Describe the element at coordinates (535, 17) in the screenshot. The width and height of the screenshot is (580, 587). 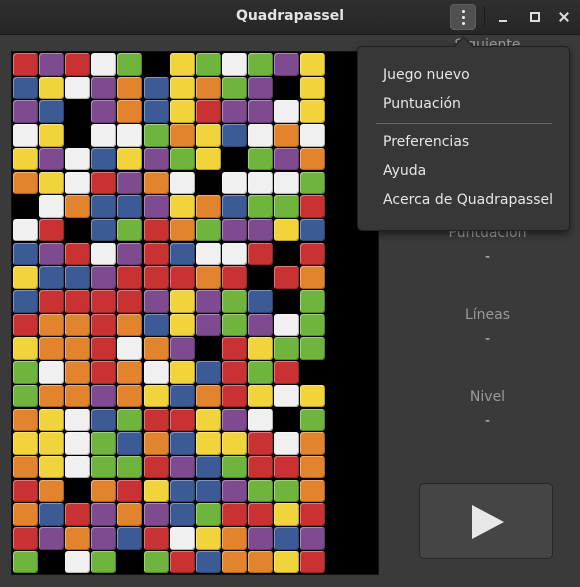
I see `maximize-icon` at that location.